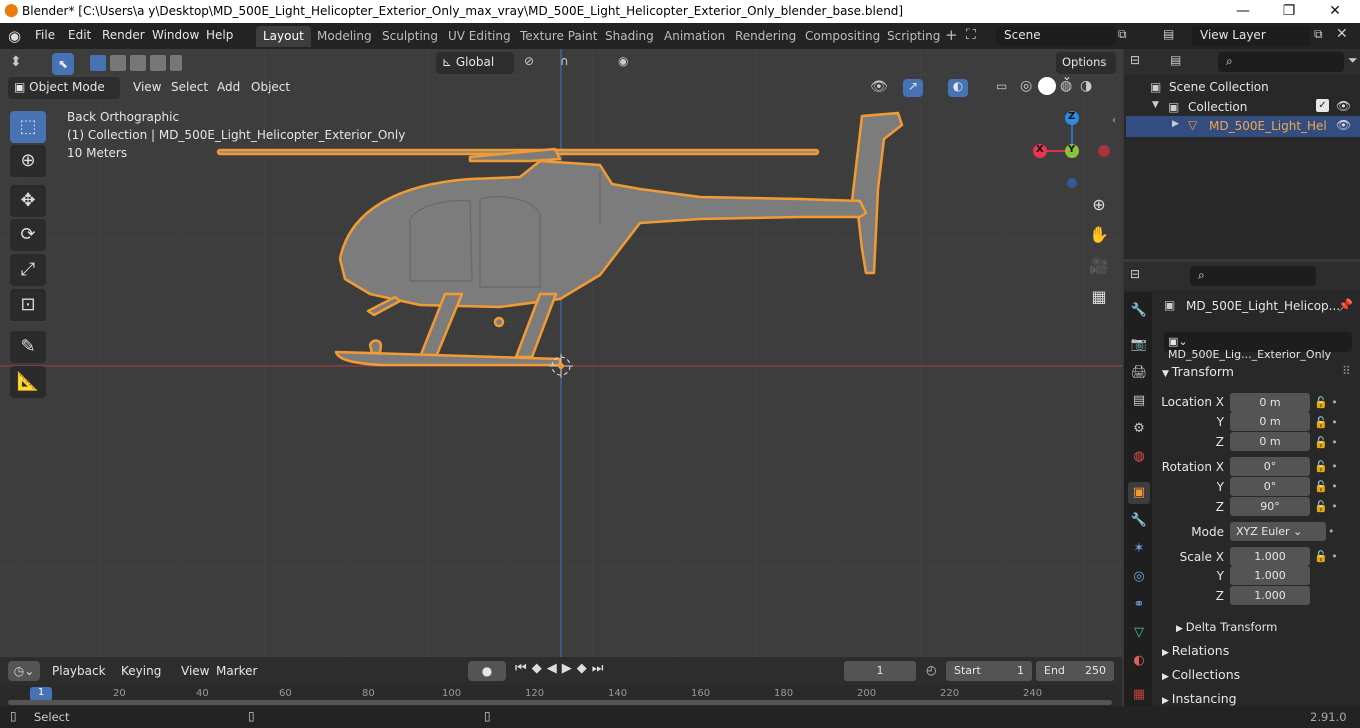  I want to click on menu-edit: Edit, so click(79, 35).